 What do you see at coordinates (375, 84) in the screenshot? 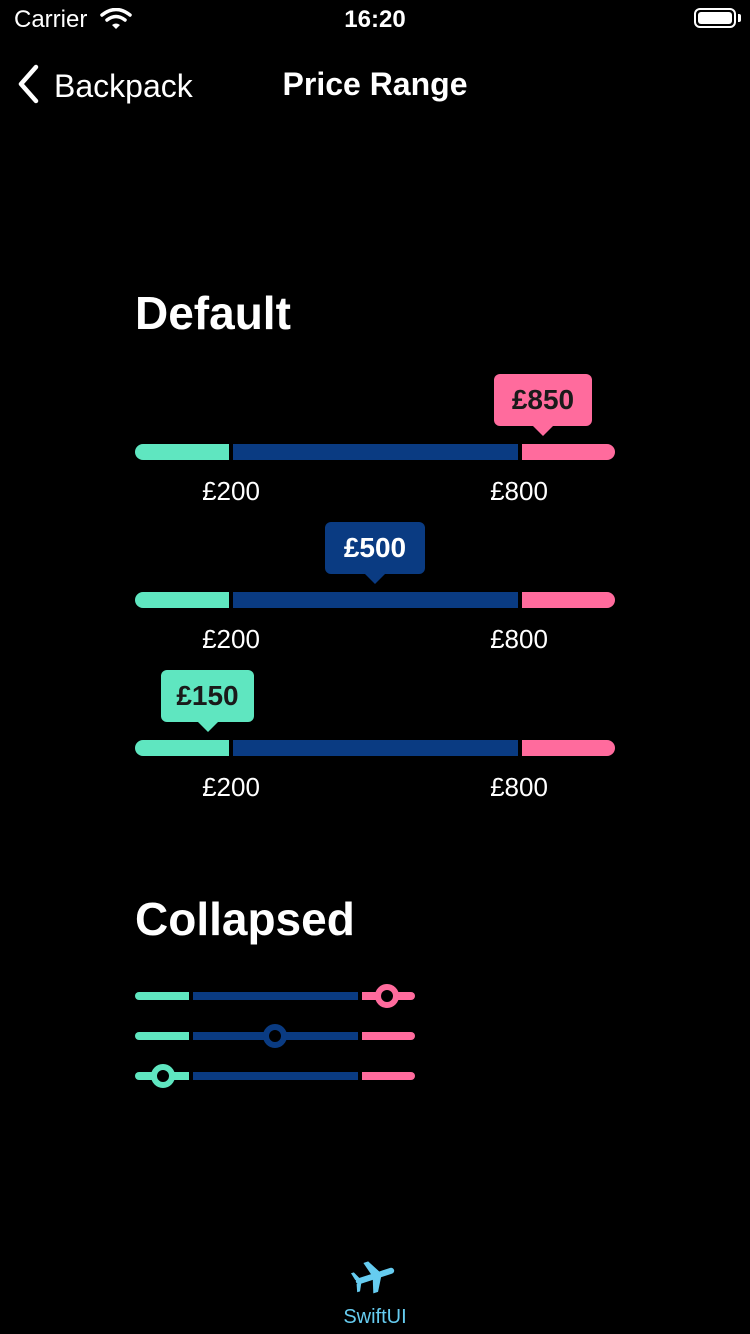
I see `navigation-bar: Price Range Backpack` at bounding box center [375, 84].